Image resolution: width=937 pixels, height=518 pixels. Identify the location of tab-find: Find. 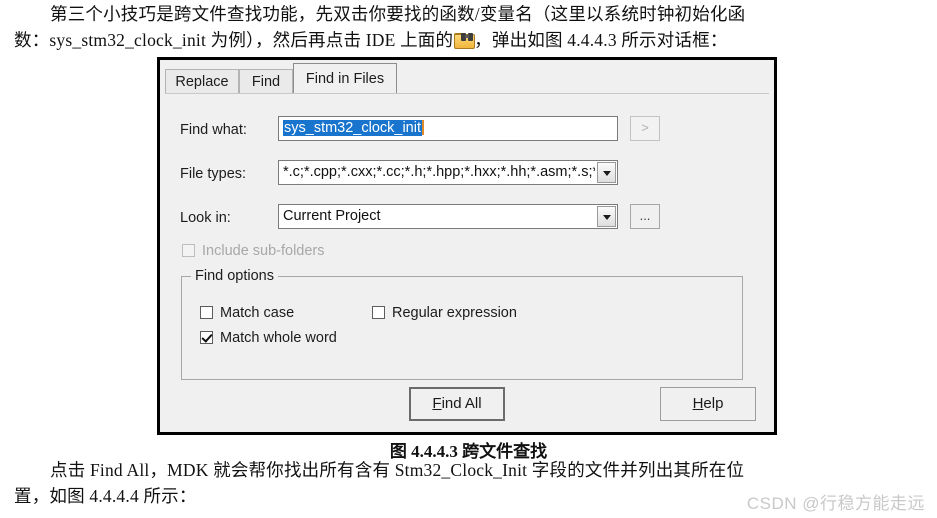
(266, 81).